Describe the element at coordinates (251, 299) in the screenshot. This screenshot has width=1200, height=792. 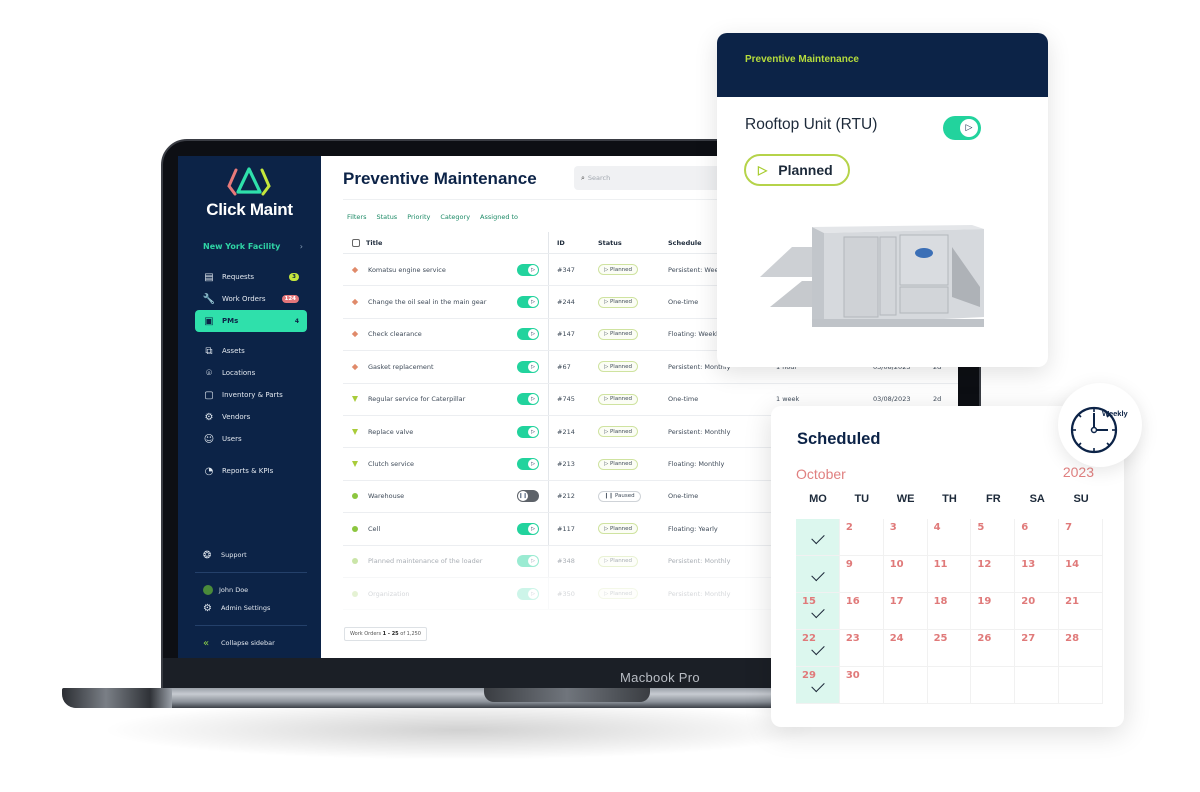
I see `sidebar-item-work-orders: 🔧 Work Orders 124` at that location.